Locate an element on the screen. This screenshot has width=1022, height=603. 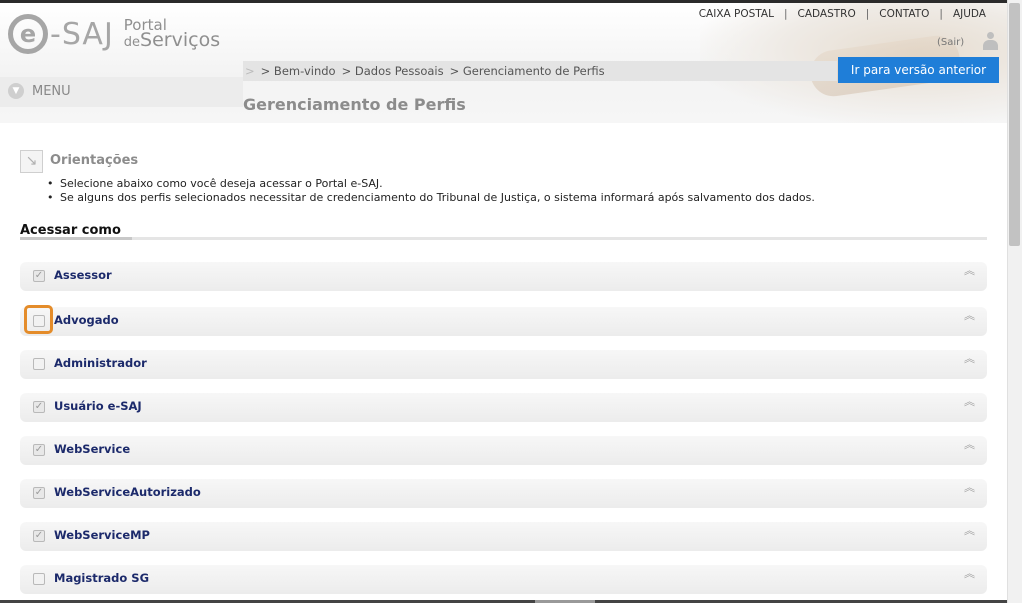
section-title-acessar-como: Acessar como is located at coordinates (70, 230).